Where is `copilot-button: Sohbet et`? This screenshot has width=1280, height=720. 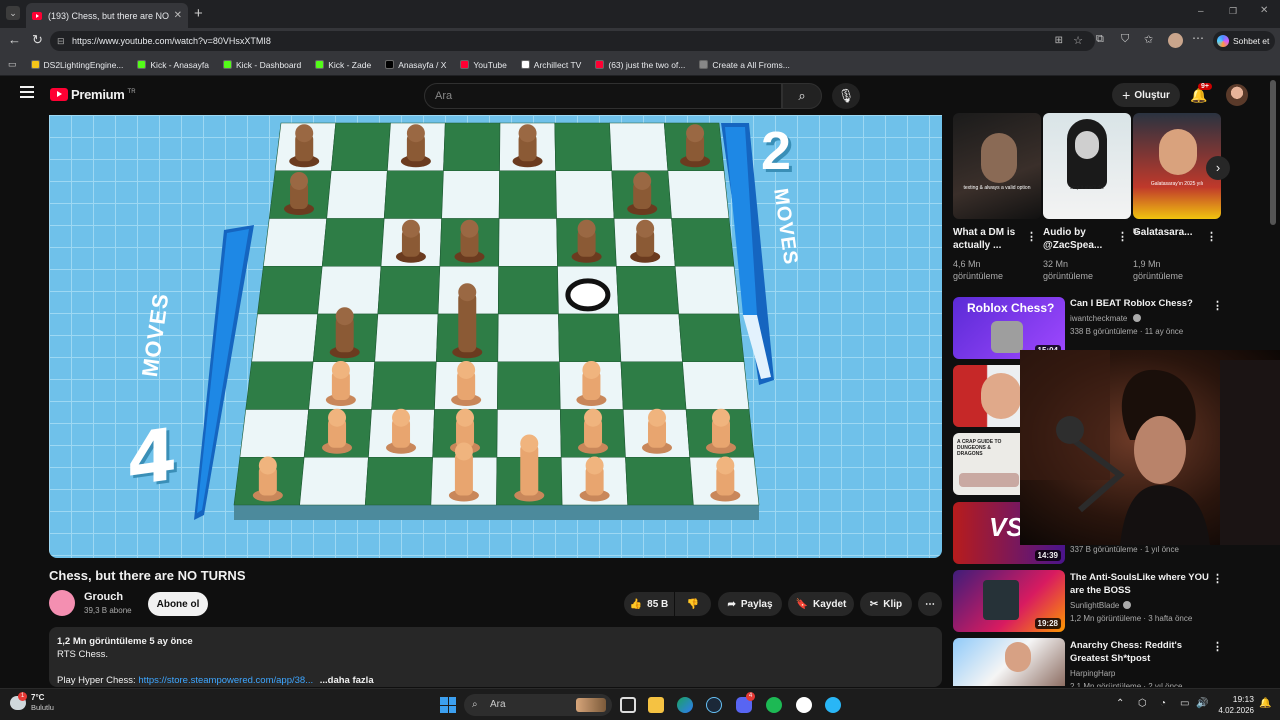
copilot-button: Sohbet et is located at coordinates (1244, 41).